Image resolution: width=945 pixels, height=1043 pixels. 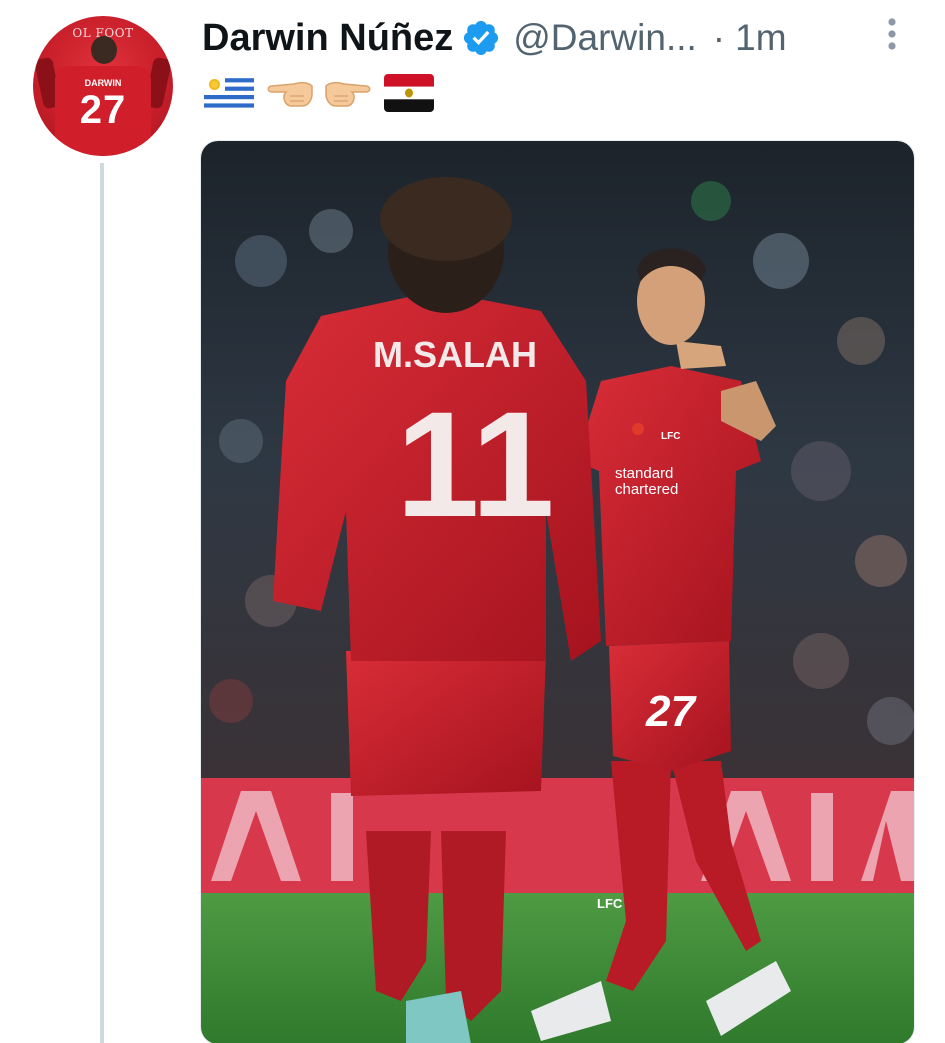 What do you see at coordinates (327, 38) in the screenshot?
I see `author-display-name: Darwin Núñez` at bounding box center [327, 38].